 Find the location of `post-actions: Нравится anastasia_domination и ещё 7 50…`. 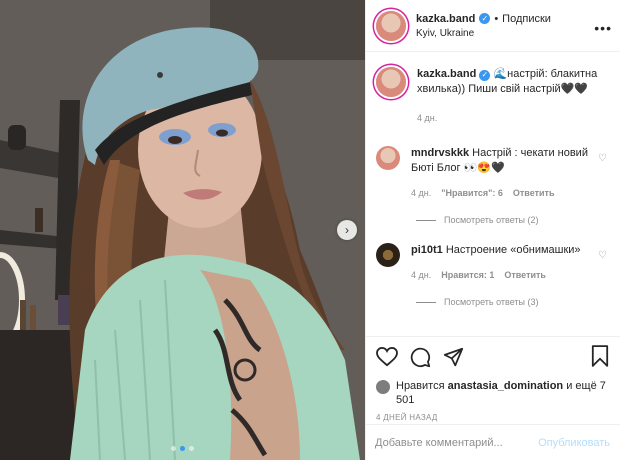

post-actions: Нравится anastasia_domination и ещё 7 50… is located at coordinates (493, 379).